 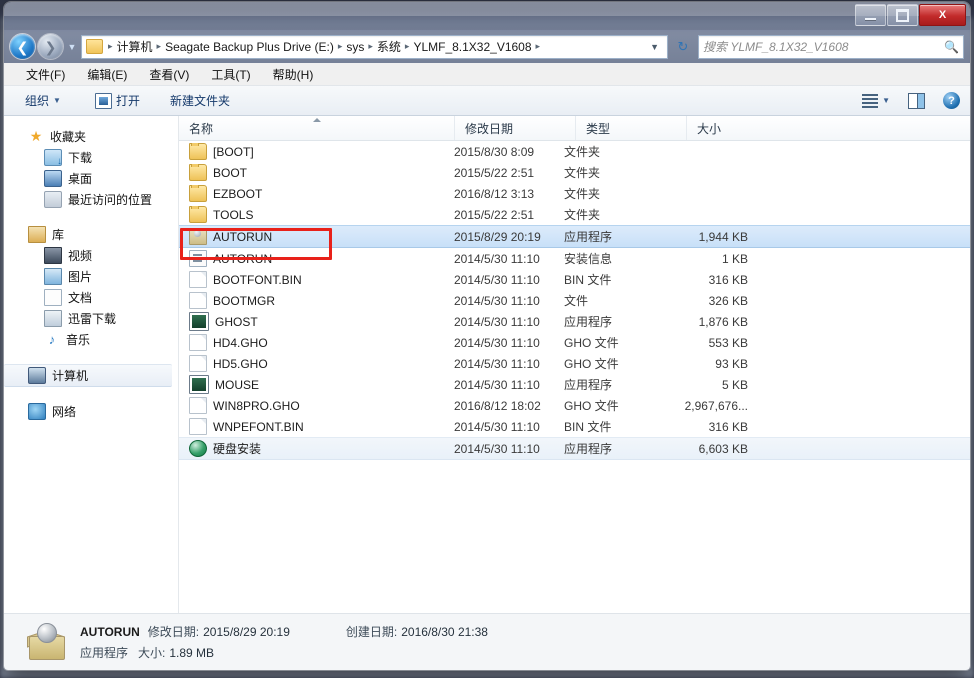 I want to click on menu-edit: 编辑(E), so click(x=107, y=74).